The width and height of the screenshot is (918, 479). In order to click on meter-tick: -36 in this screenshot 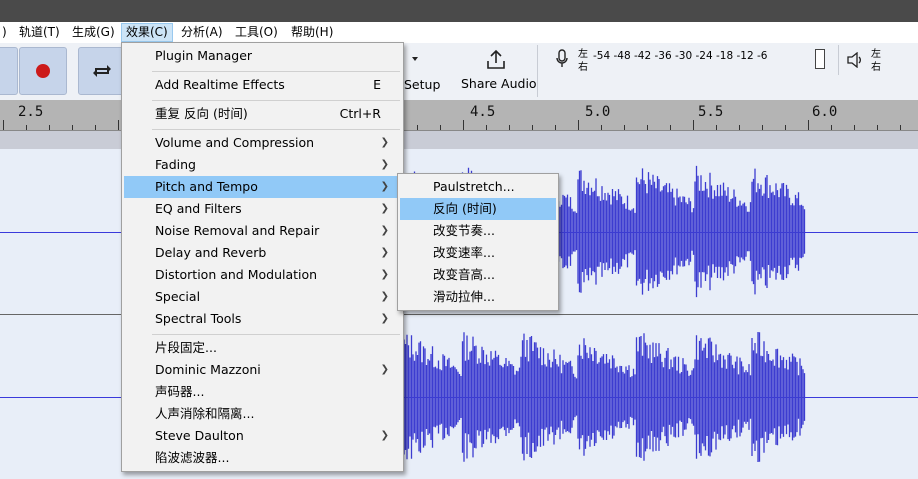, I will do `click(663, 56)`.